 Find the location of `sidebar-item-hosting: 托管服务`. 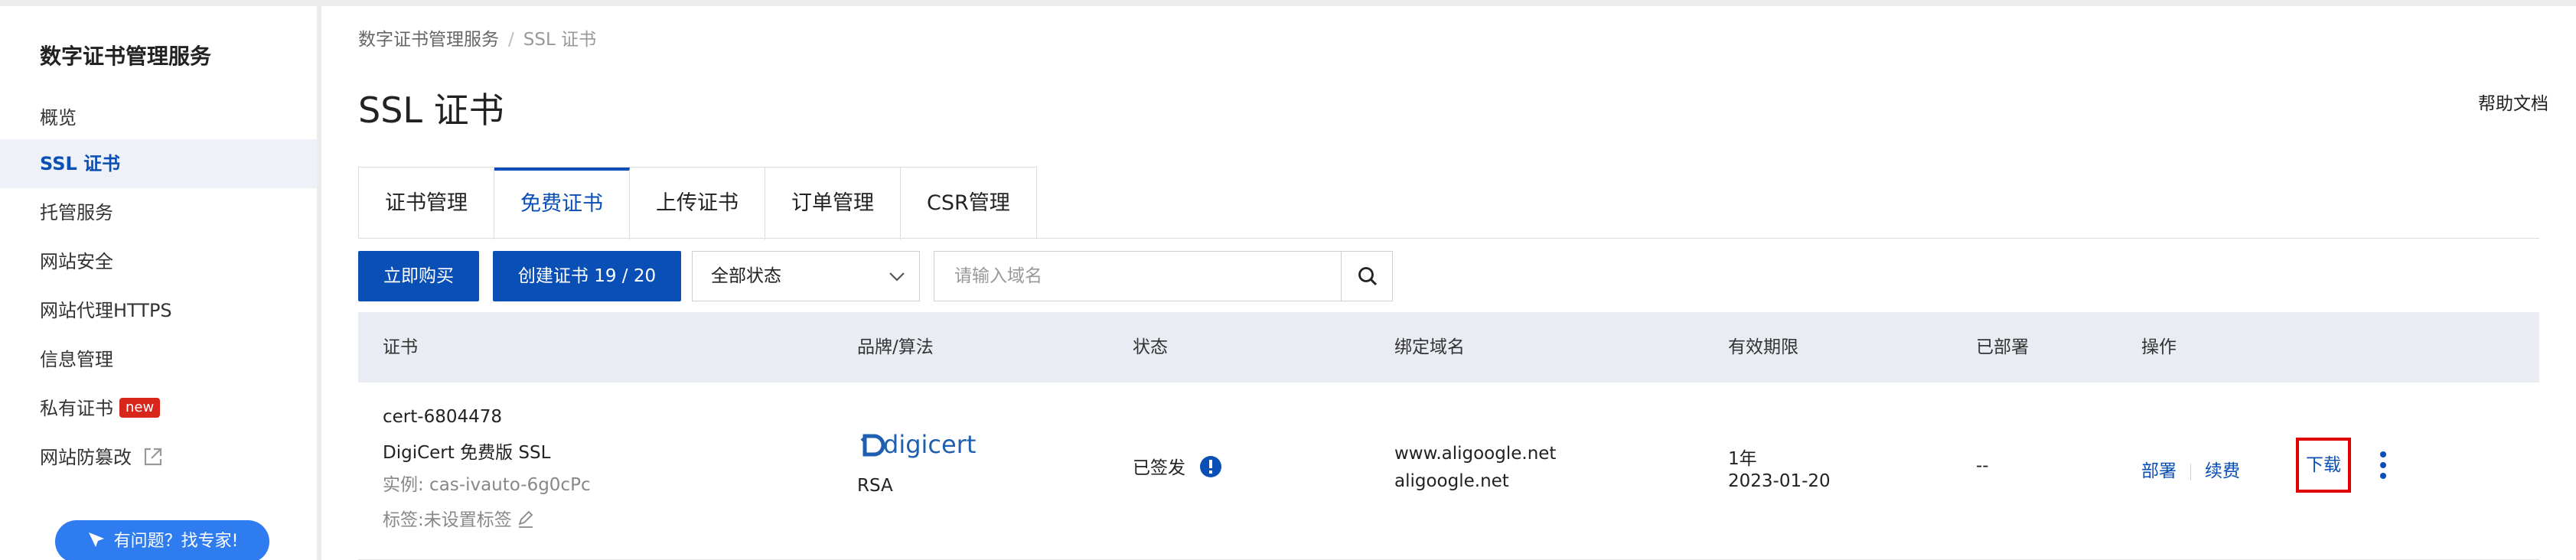

sidebar-item-hosting: 托管服务 is located at coordinates (159, 212).